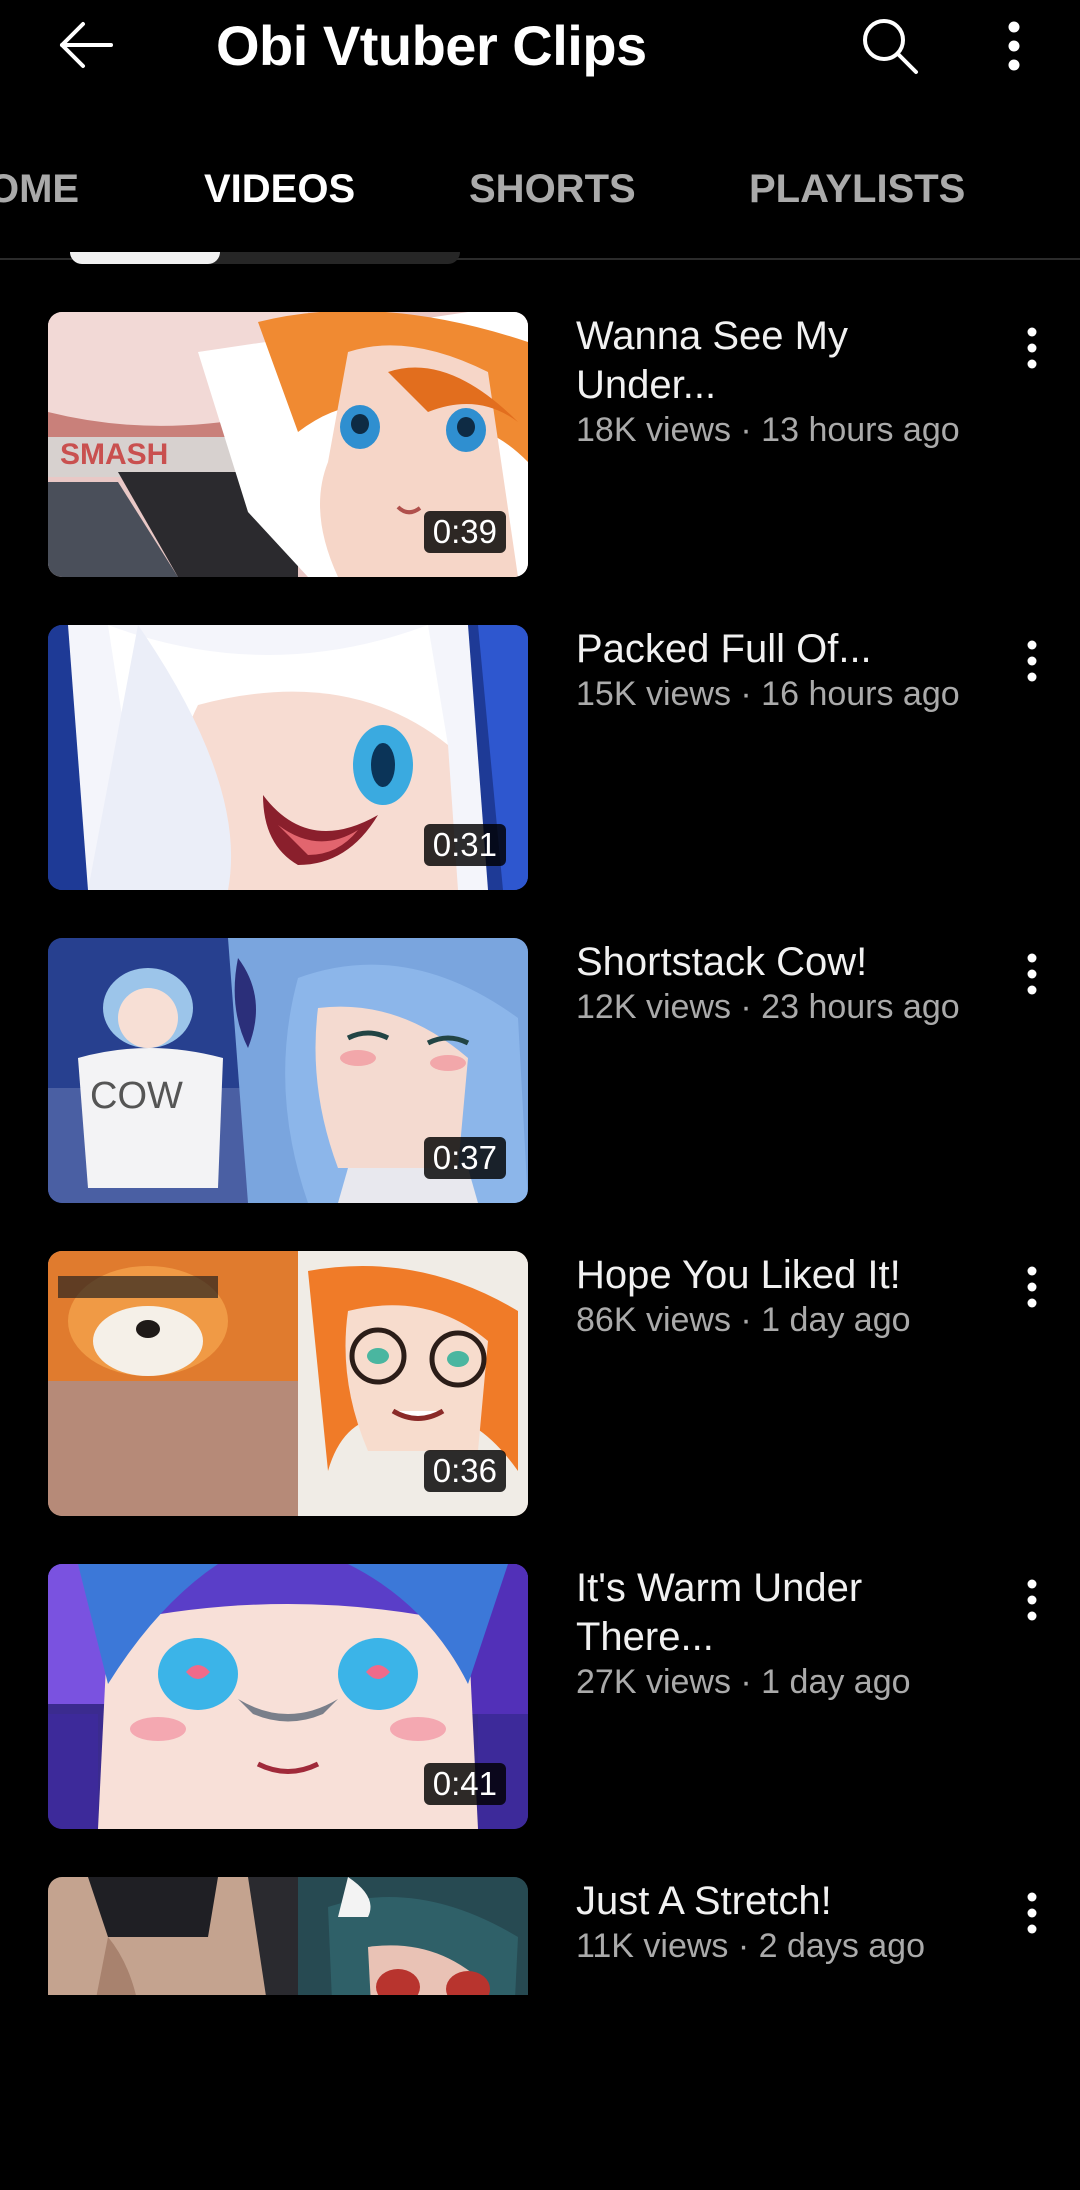  What do you see at coordinates (743, 1682) in the screenshot?
I see `video-views-age: 27K views · 1 day ago` at bounding box center [743, 1682].